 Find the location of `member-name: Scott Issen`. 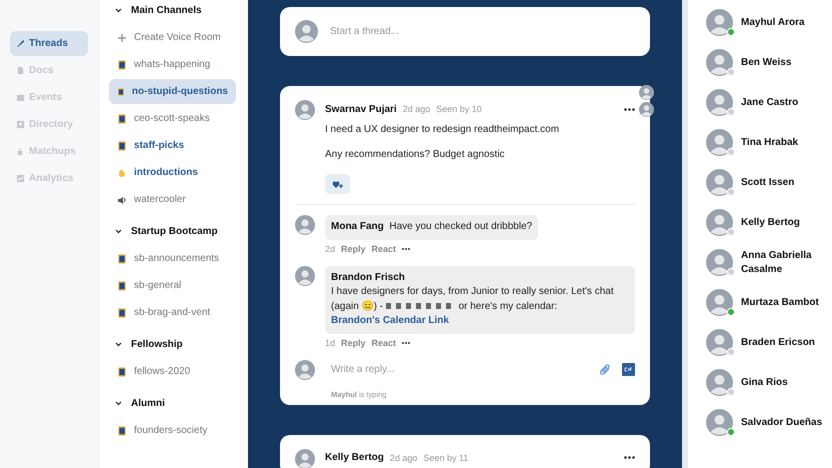

member-name: Scott Issen is located at coordinates (767, 183).